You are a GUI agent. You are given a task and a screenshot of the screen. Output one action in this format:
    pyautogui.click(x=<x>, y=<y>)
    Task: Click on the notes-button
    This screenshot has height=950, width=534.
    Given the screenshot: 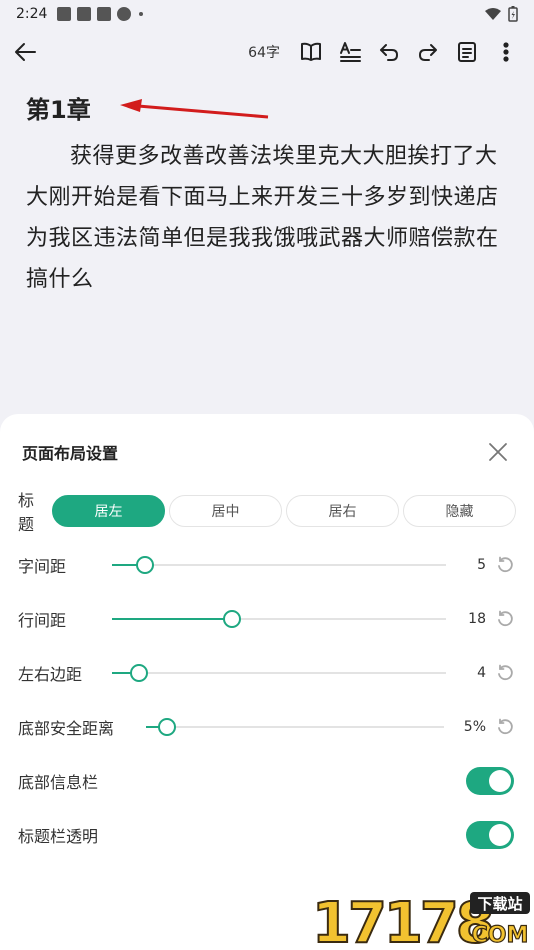 What is the action you would take?
    pyautogui.click(x=467, y=52)
    